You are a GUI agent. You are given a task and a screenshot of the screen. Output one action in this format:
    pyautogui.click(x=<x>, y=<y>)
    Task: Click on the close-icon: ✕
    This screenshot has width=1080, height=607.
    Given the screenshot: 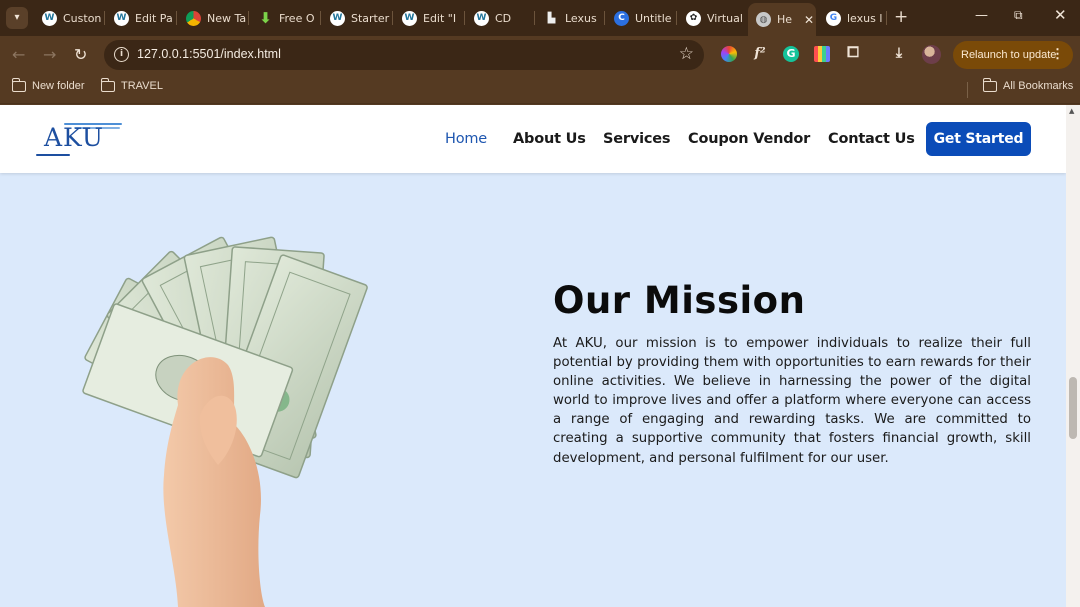 What is the action you would take?
    pyautogui.click(x=809, y=20)
    